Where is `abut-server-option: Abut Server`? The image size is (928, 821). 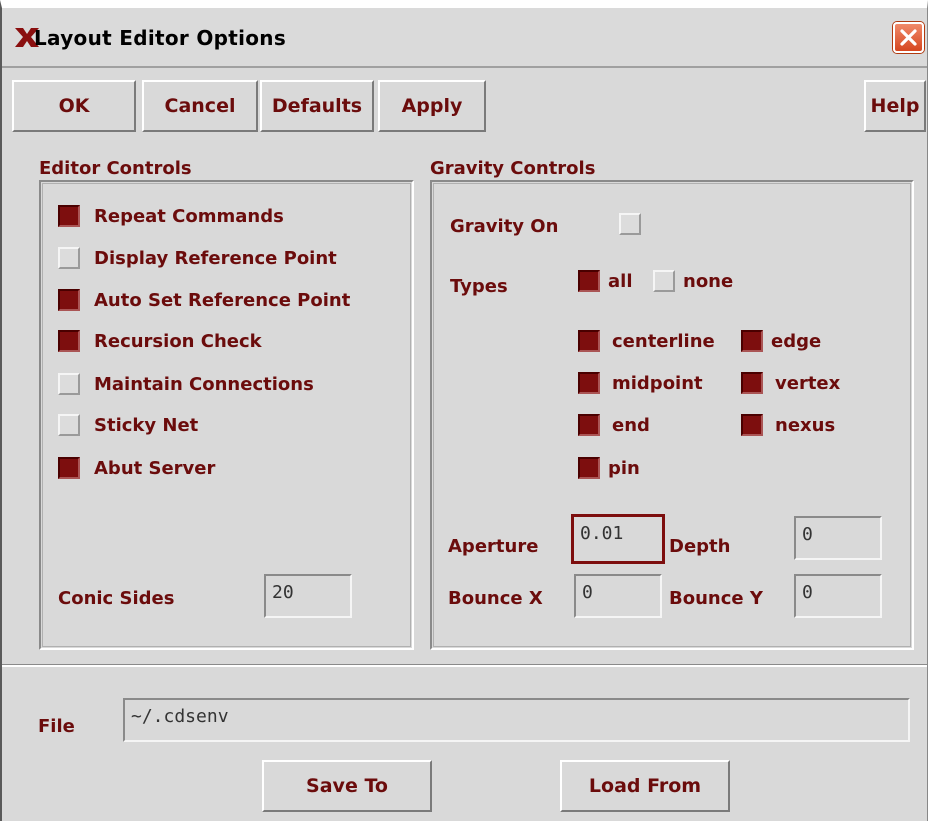 abut-server-option: Abut Server is located at coordinates (136, 468).